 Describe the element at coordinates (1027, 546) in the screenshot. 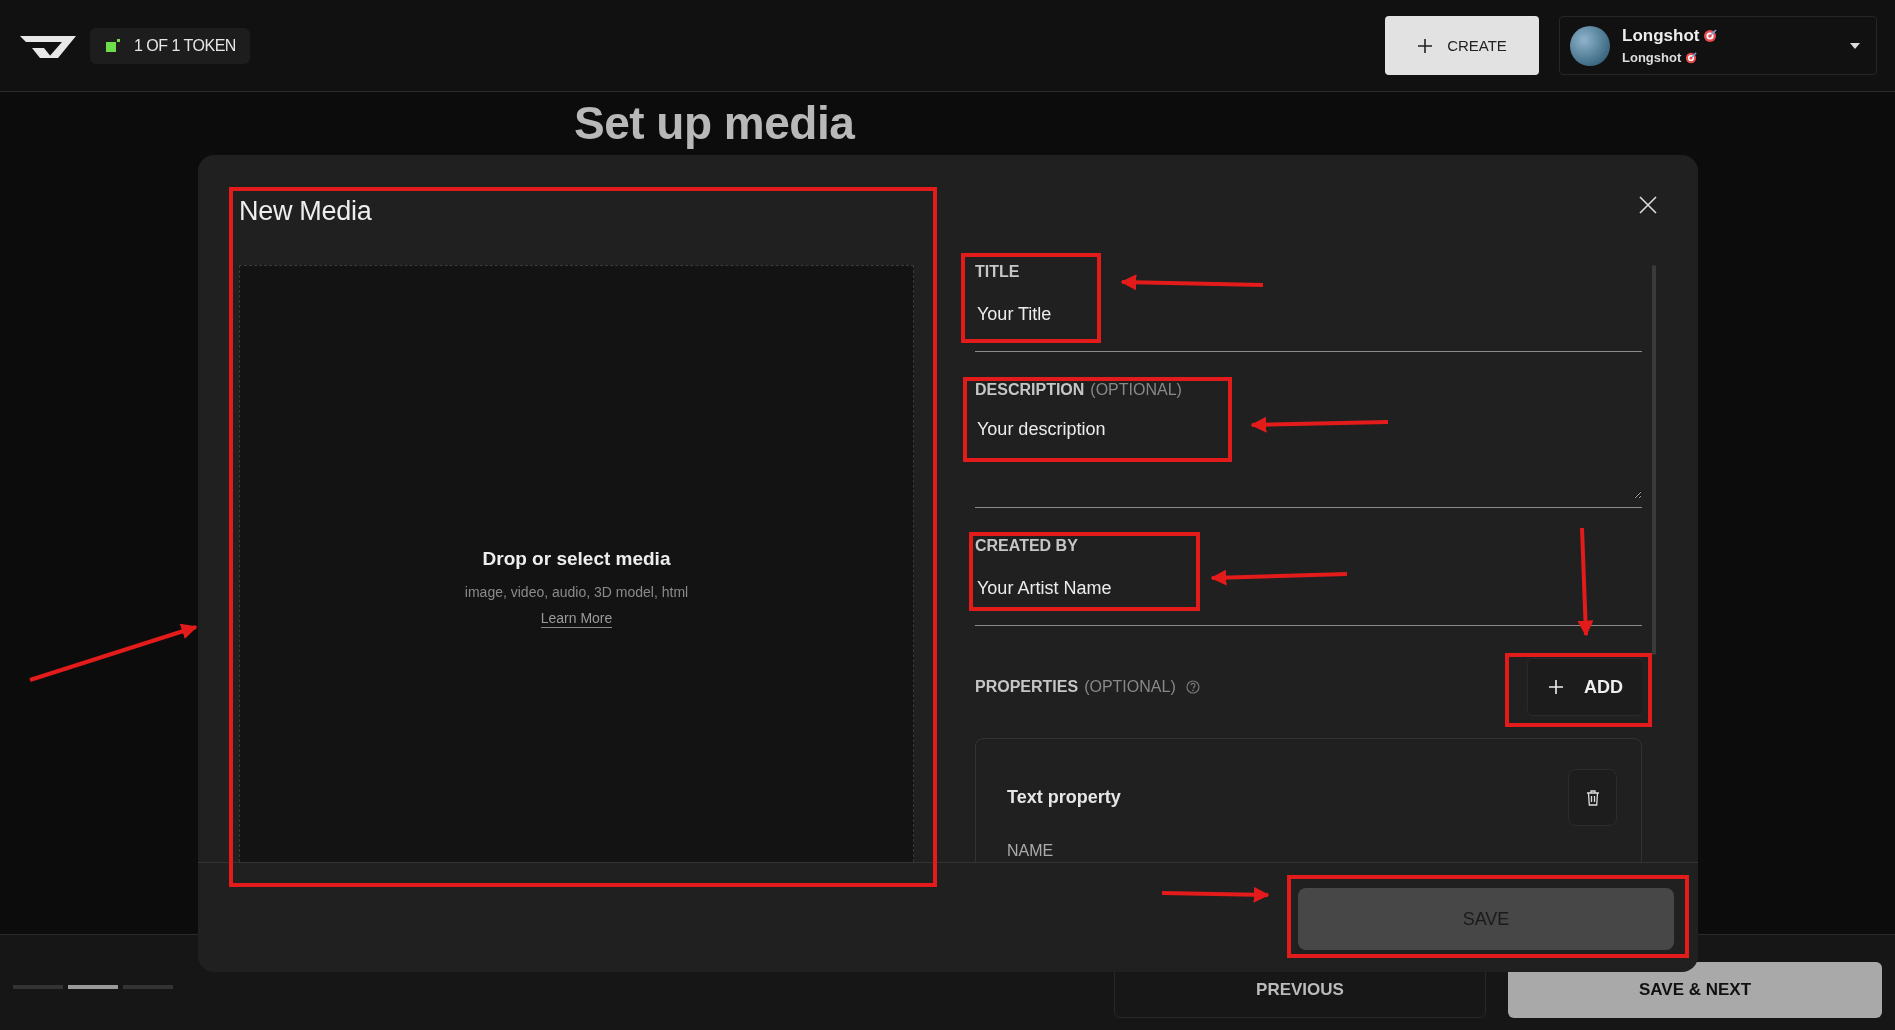

I see `field-label: CREATED BY` at that location.